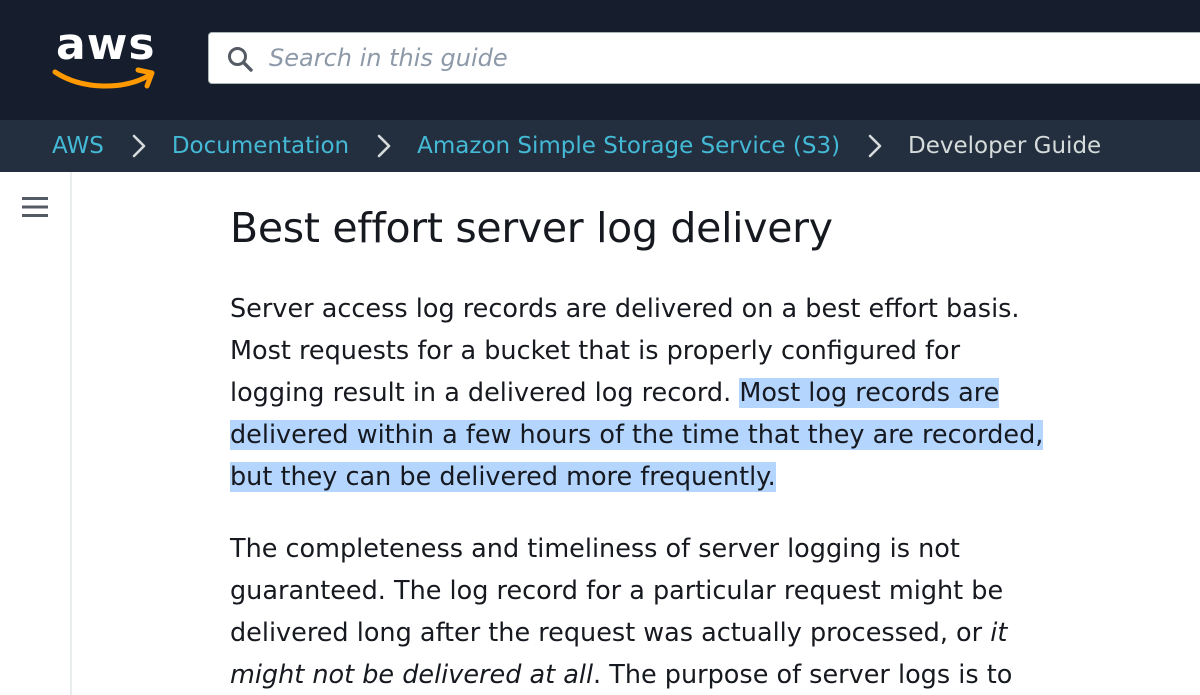 Image resolution: width=1200 pixels, height=695 pixels. Describe the element at coordinates (803, 675) in the screenshot. I see `paragraph-text: . The purpose of server logs is to` at that location.